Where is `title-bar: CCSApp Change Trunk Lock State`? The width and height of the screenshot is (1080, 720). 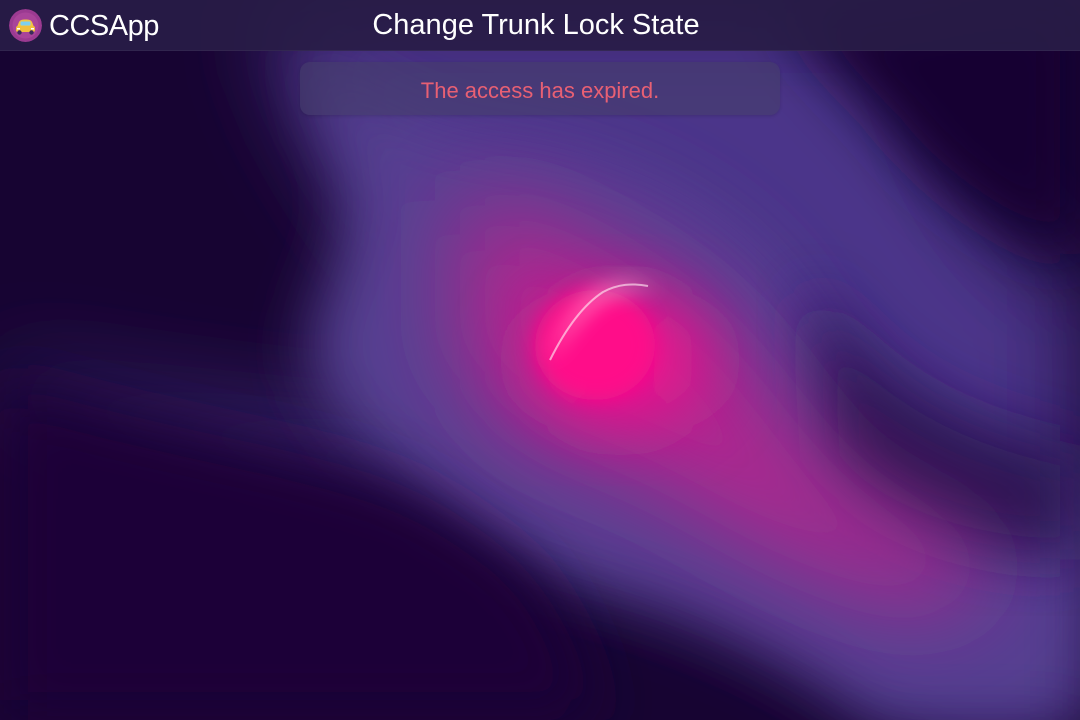
title-bar: CCSApp Change Trunk Lock State is located at coordinates (540, 25).